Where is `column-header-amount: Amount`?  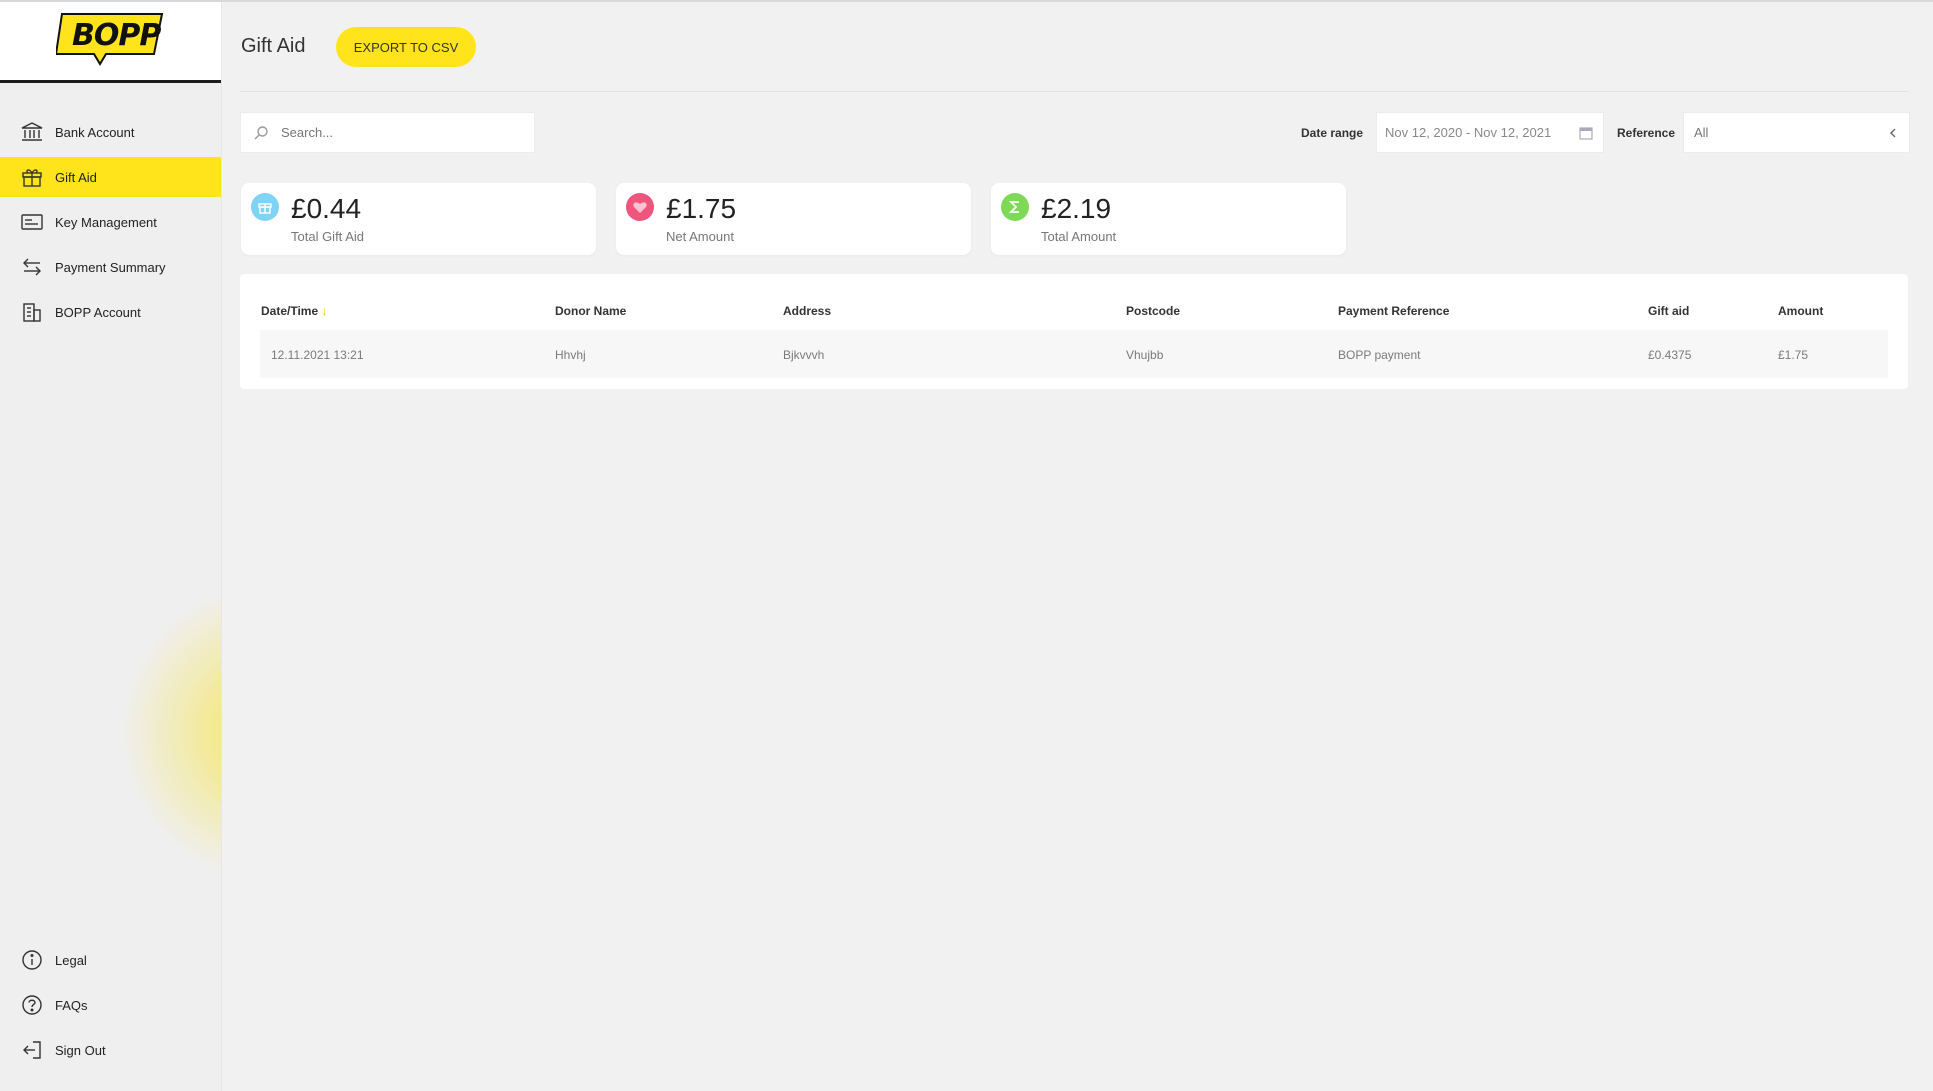 column-header-amount: Amount is located at coordinates (1801, 311).